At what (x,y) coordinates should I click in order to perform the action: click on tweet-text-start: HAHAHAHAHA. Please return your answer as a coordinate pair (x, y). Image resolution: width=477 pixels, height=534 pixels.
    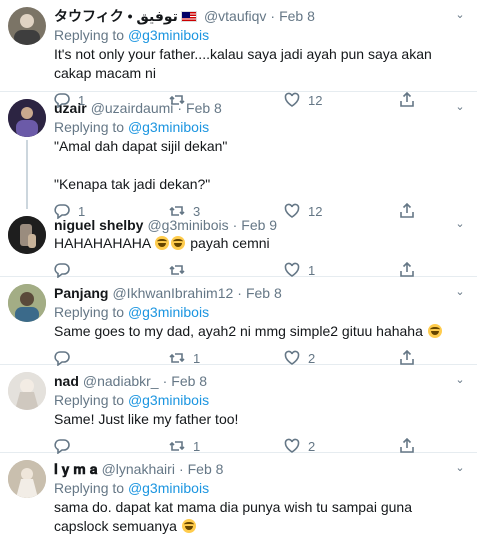
    Looking at the image, I should click on (104, 243).